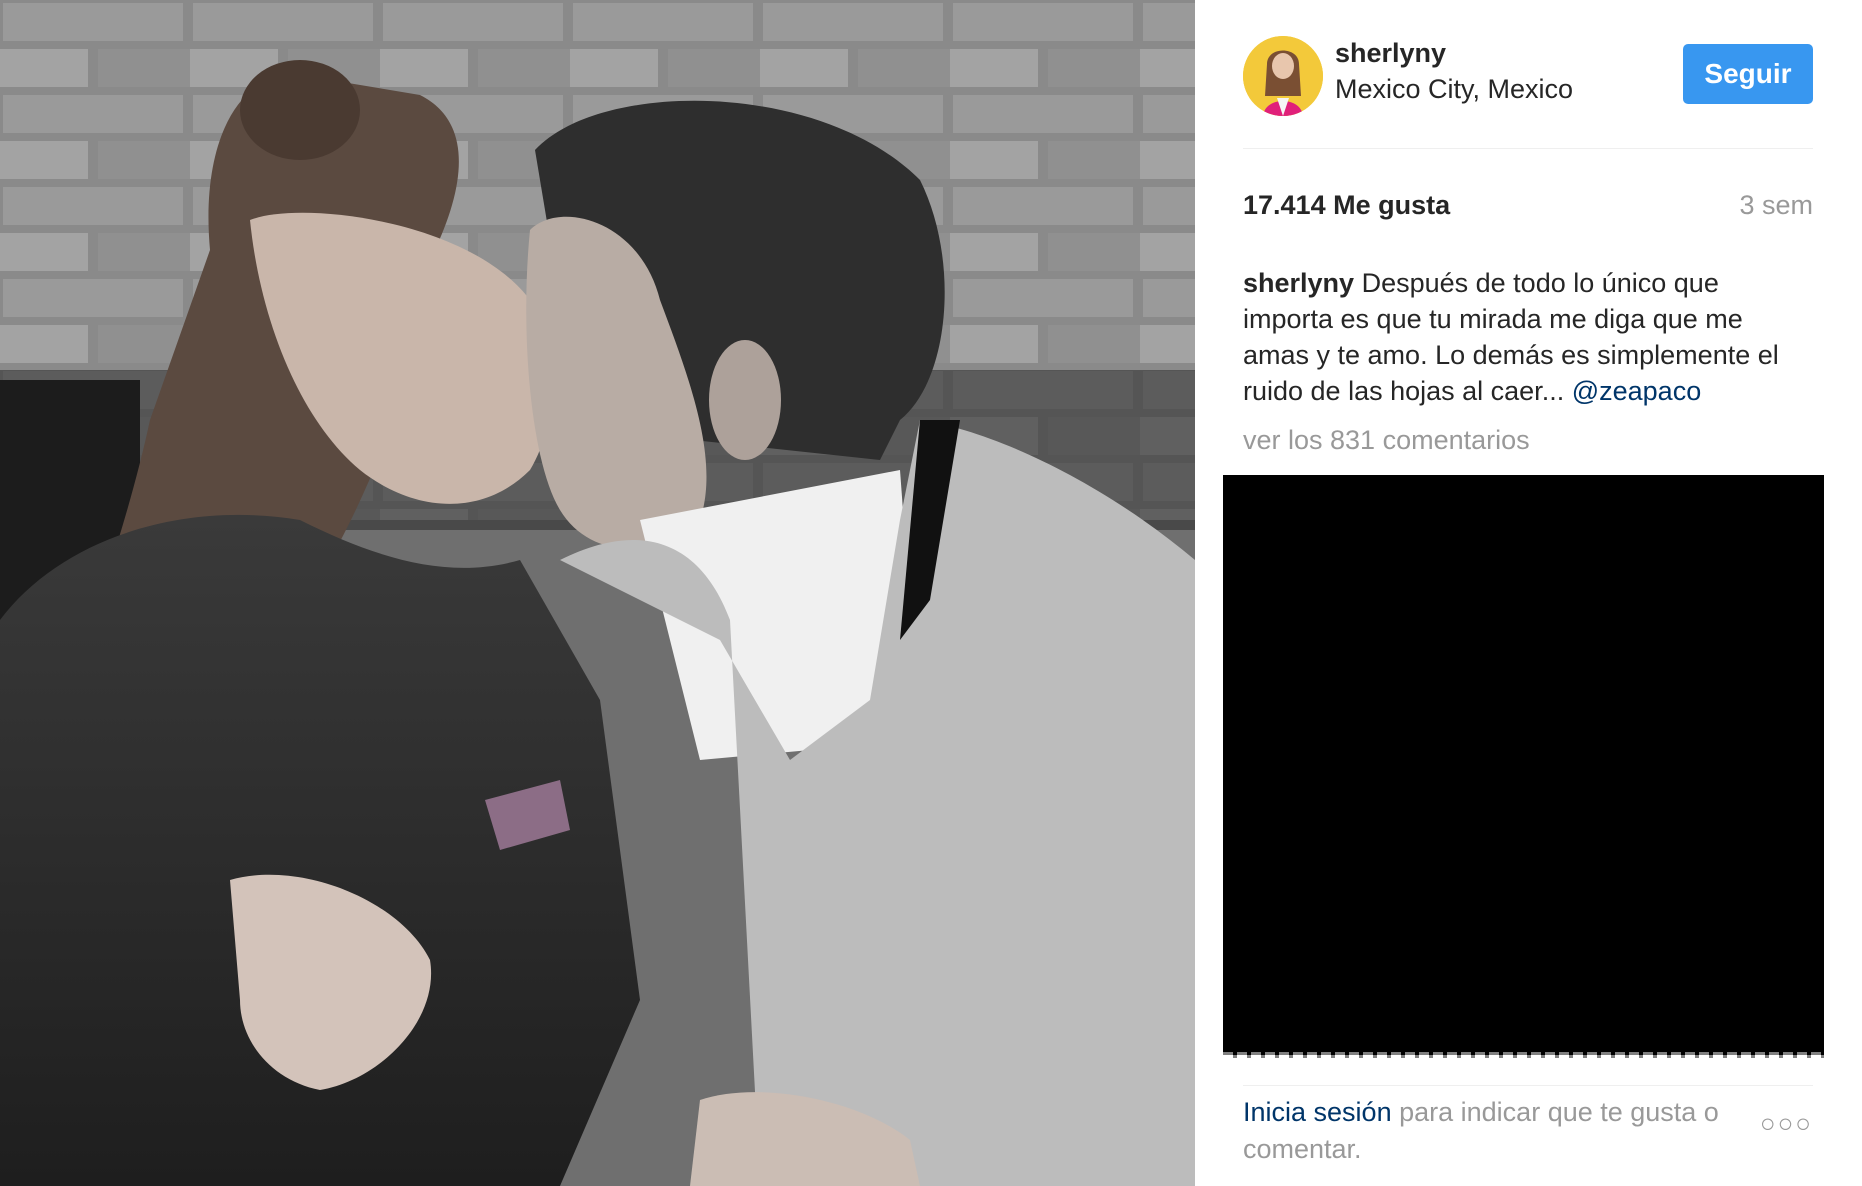 The height and width of the screenshot is (1186, 1862). What do you see at coordinates (1390, 53) in the screenshot?
I see `username-link: sherlyny` at bounding box center [1390, 53].